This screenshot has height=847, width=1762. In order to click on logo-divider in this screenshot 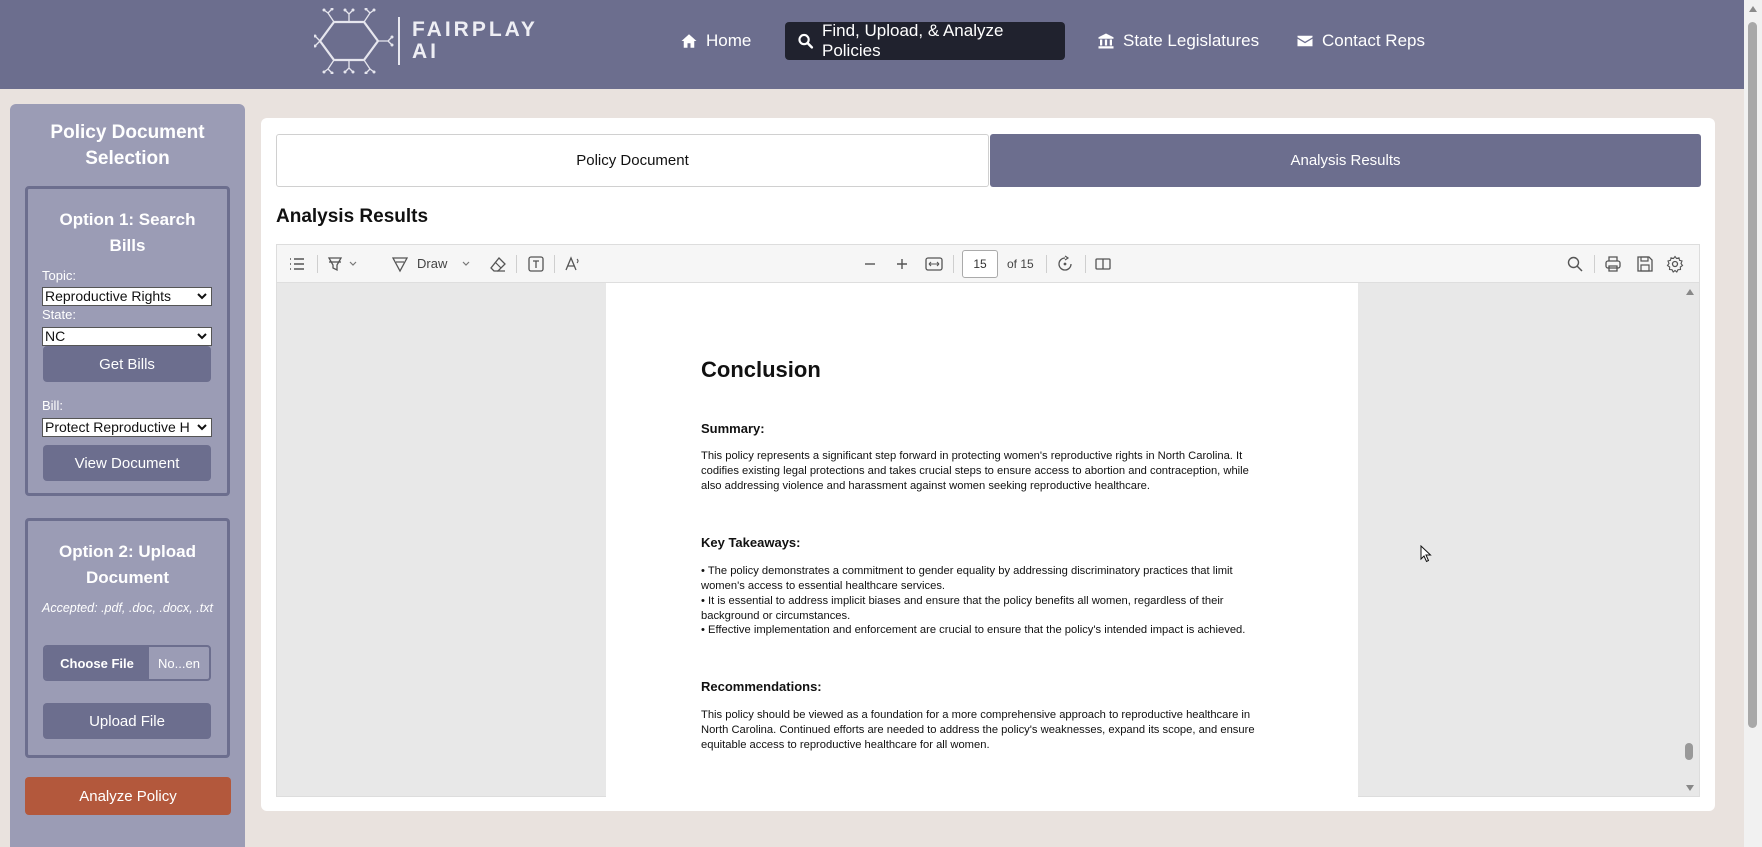, I will do `click(399, 41)`.